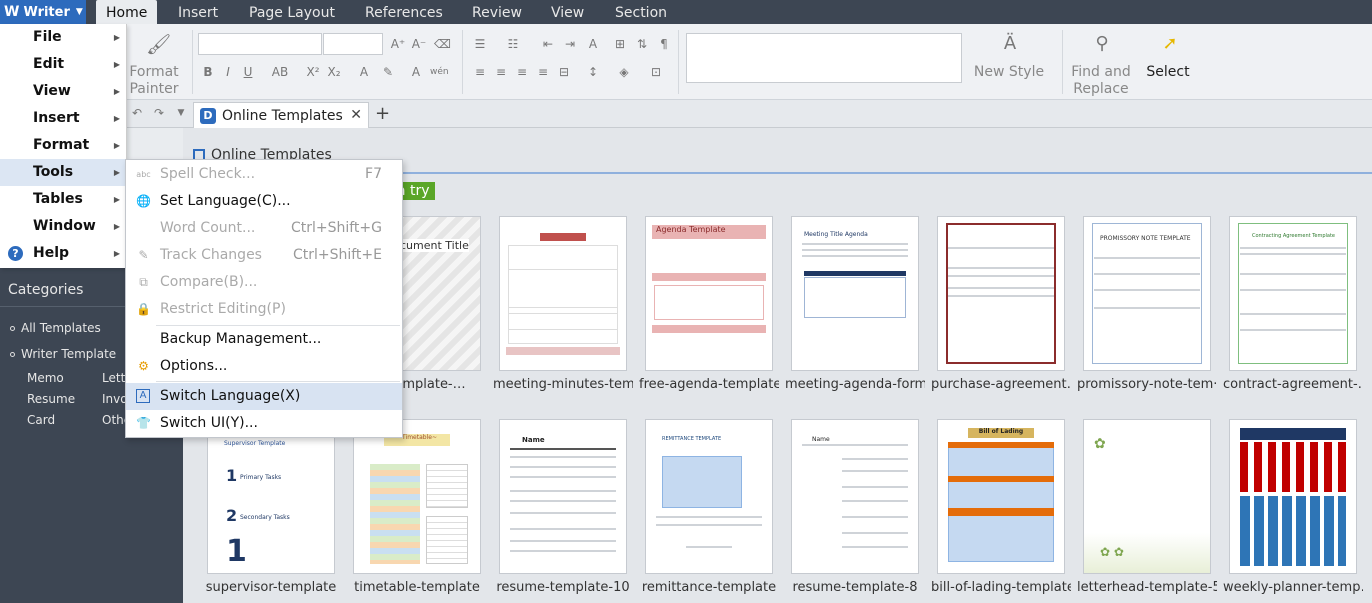  I want to click on increase-indent-icon: ⇥, so click(570, 44).